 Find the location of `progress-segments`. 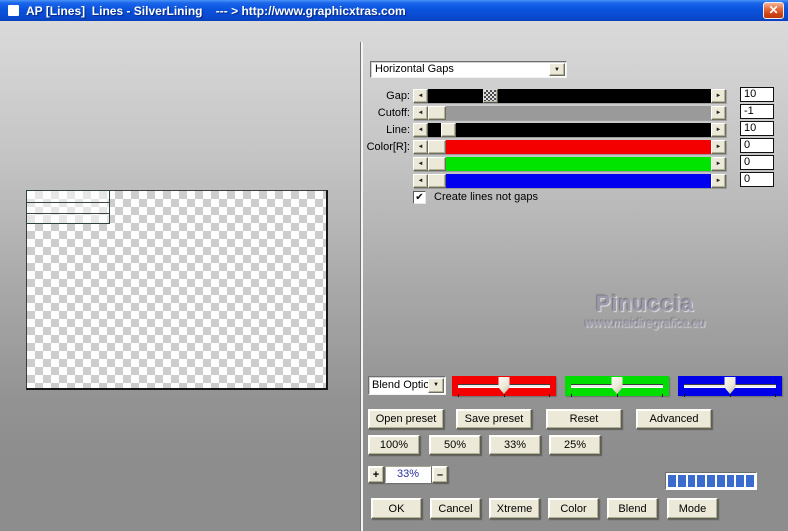

progress-segments is located at coordinates (711, 481).